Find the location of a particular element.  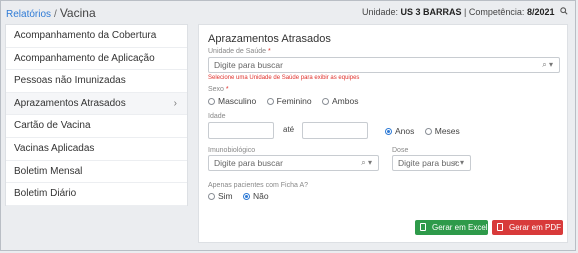

menu-item-label: Acompanhamento de Aplicação is located at coordinates (84, 58).